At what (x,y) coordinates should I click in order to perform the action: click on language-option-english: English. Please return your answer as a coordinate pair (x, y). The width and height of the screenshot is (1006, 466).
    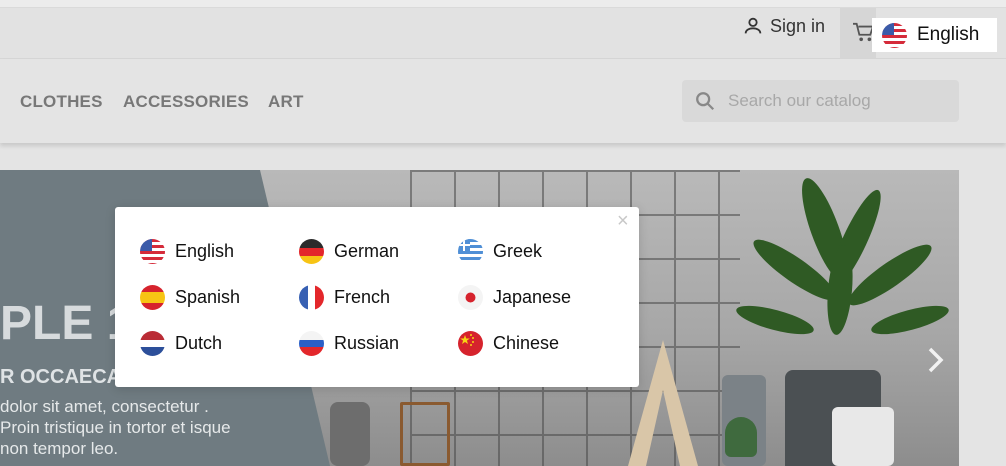
    Looking at the image, I should click on (187, 251).